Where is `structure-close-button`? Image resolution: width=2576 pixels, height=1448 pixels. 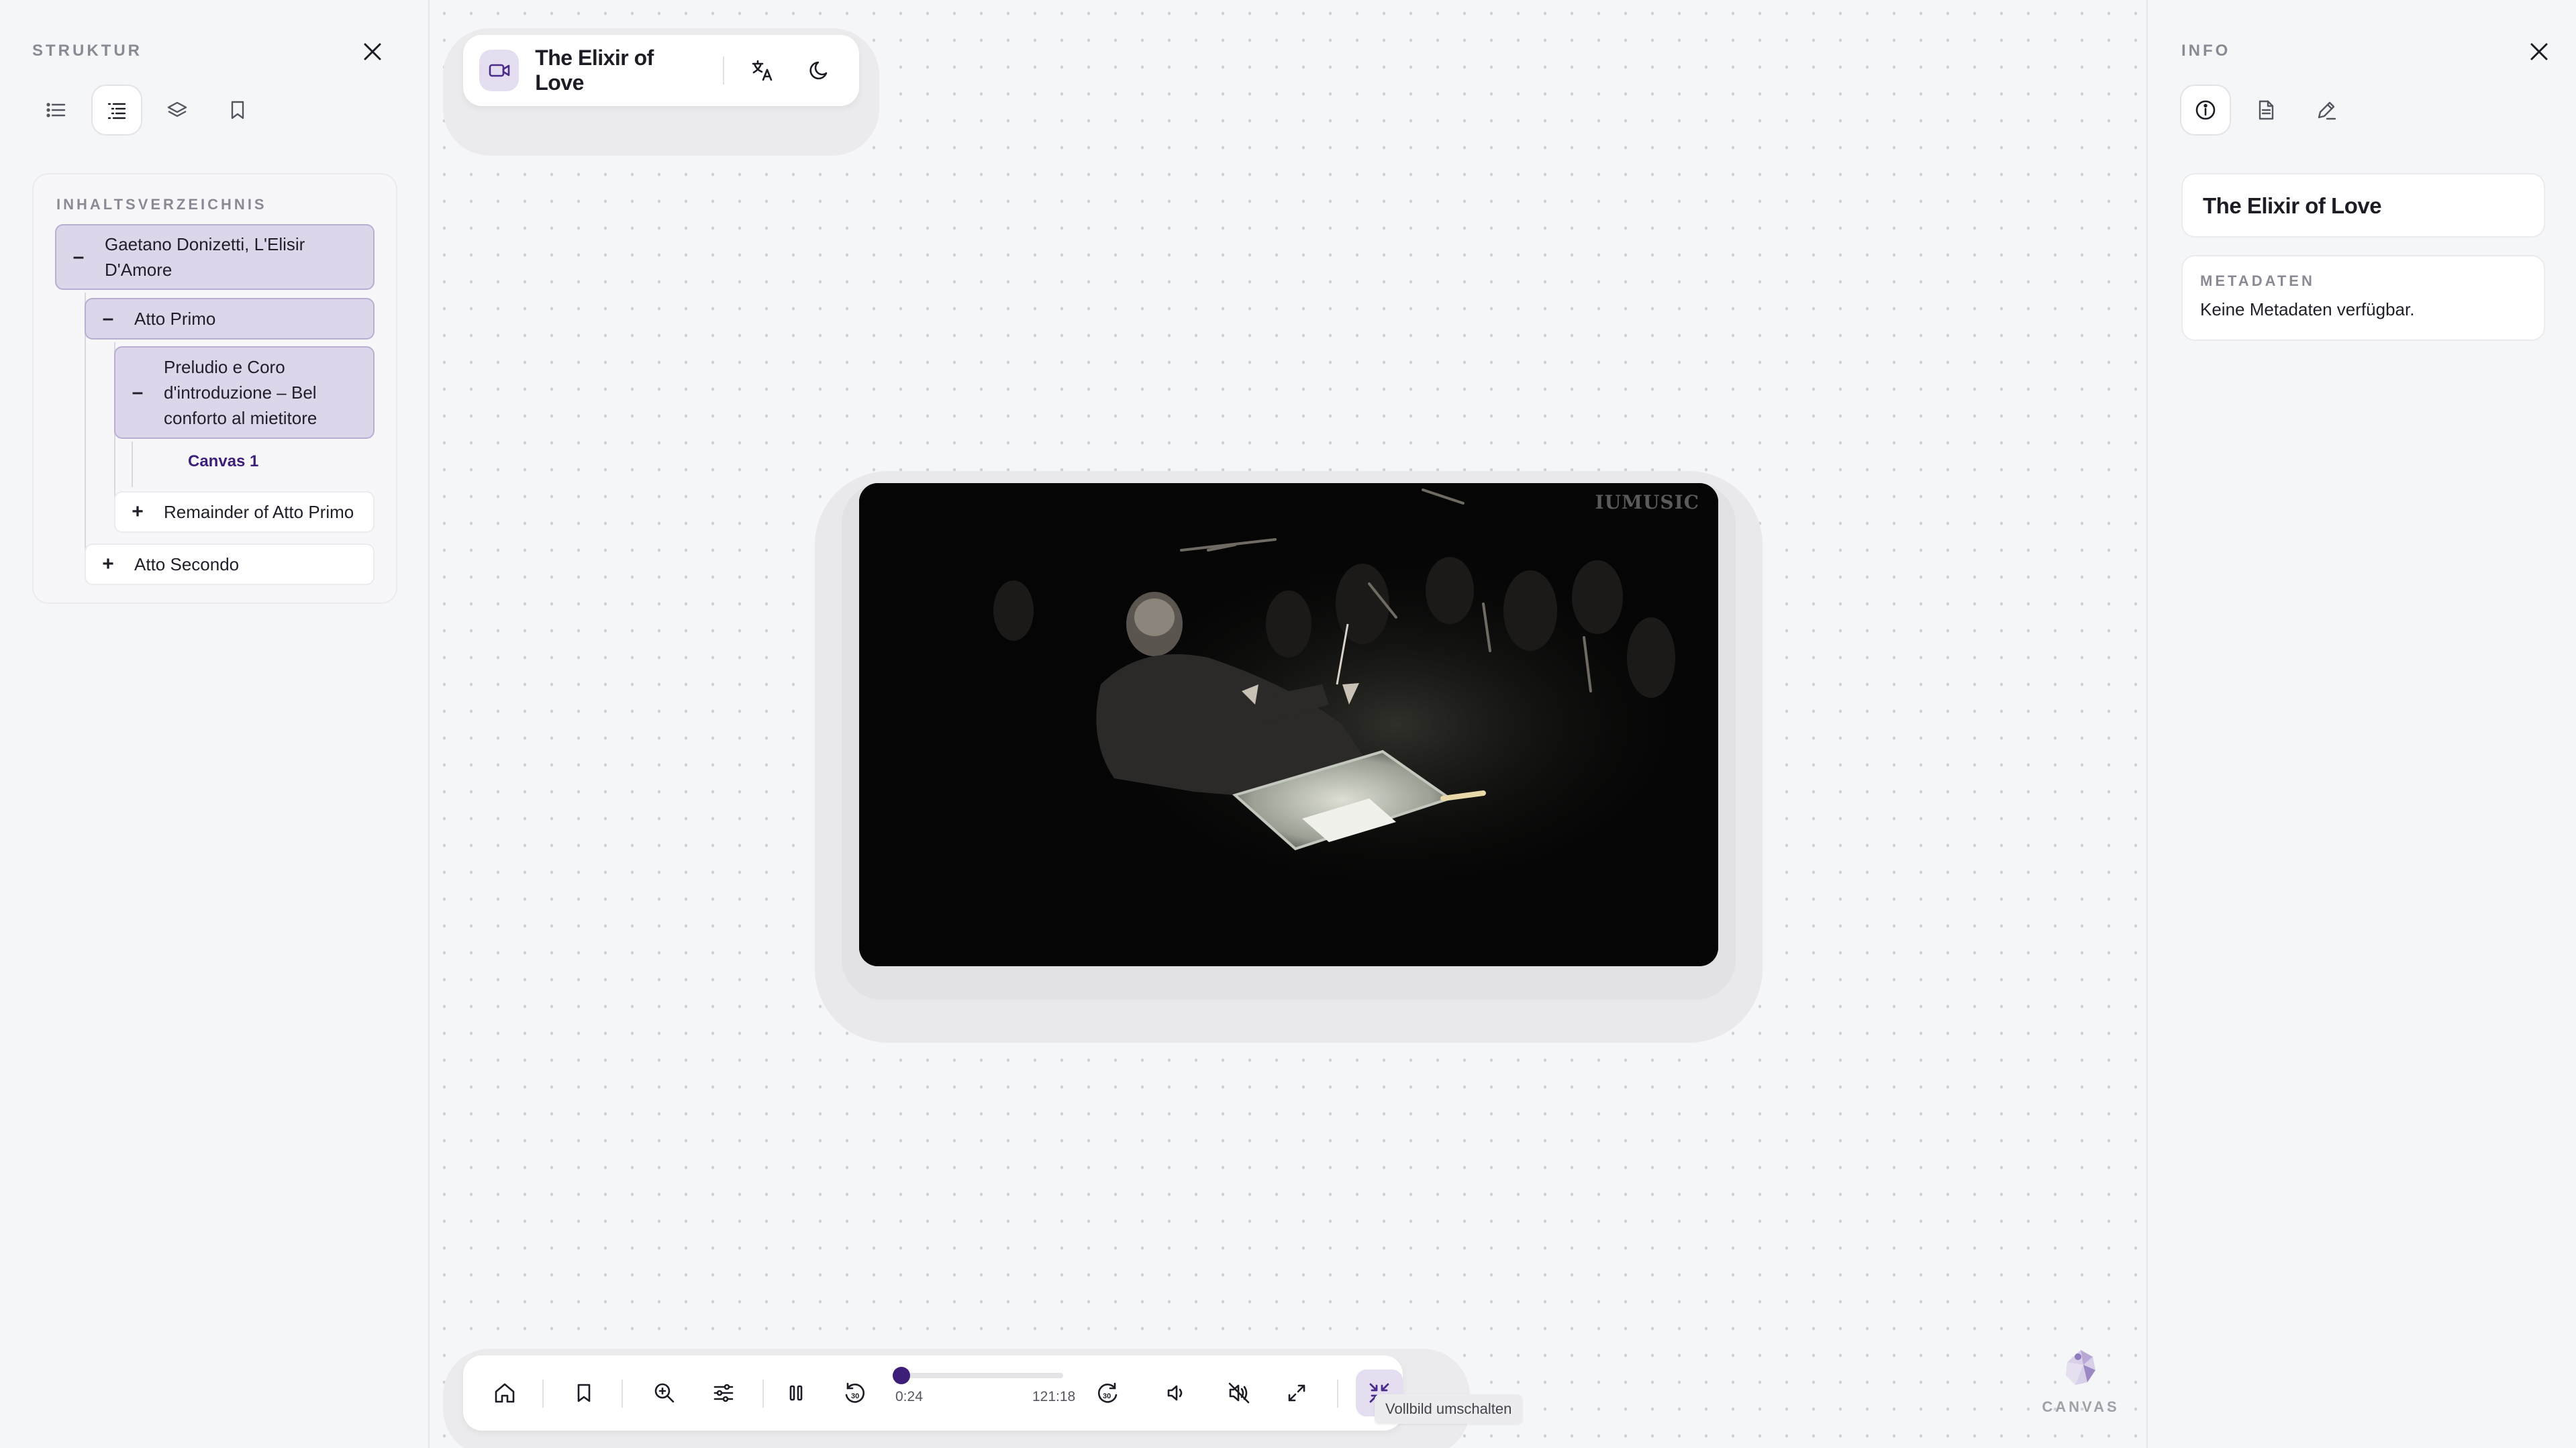
structure-close-button is located at coordinates (372, 52).